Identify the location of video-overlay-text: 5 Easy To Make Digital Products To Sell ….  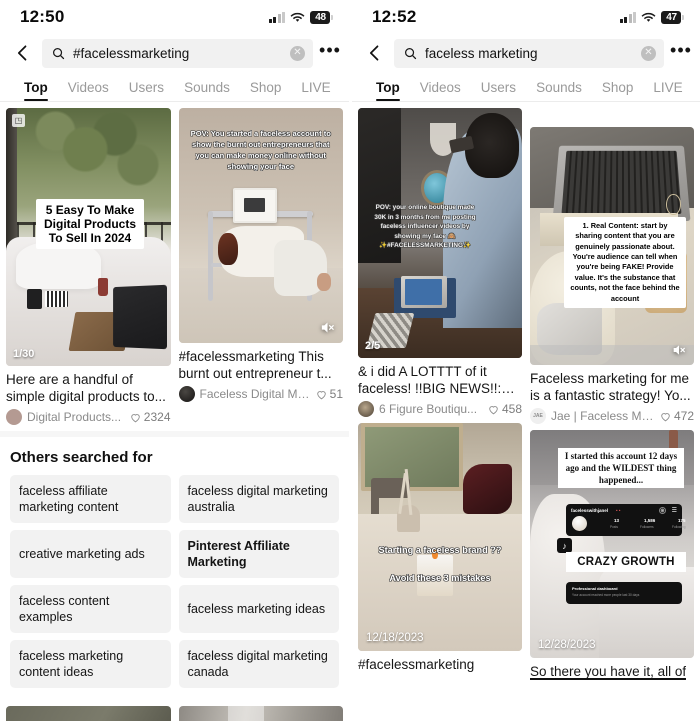
(90, 224).